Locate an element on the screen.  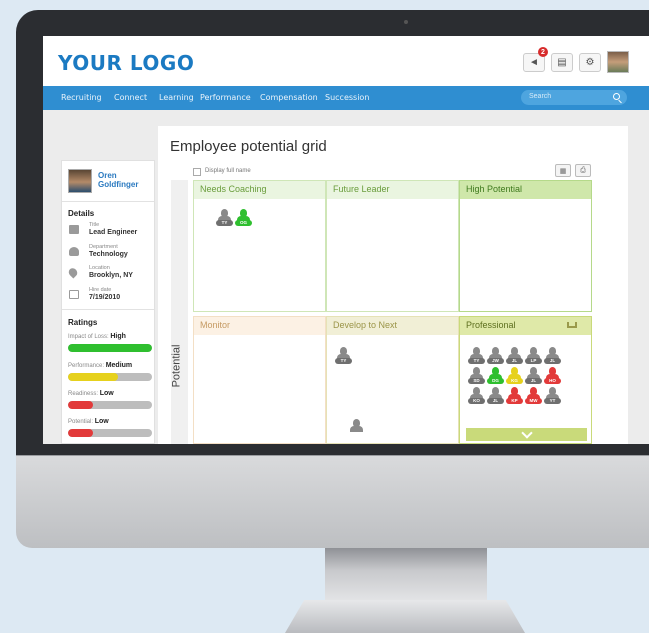
employee-avatar: JW is located at coordinates (495, 355).